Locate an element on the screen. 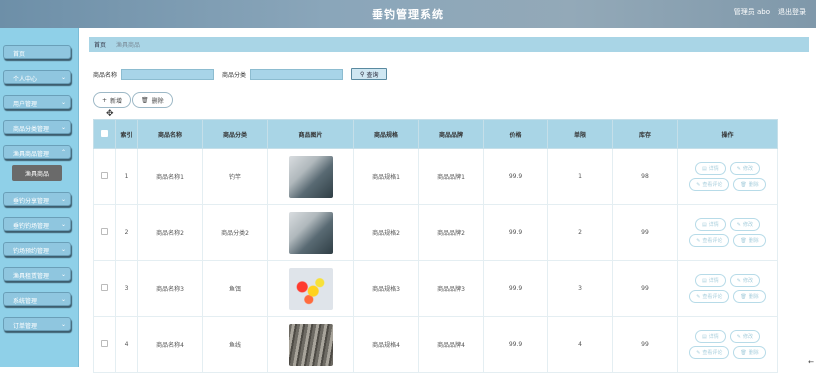 This screenshot has height=373, width=816. cell-category: 钓竿 is located at coordinates (235, 176).